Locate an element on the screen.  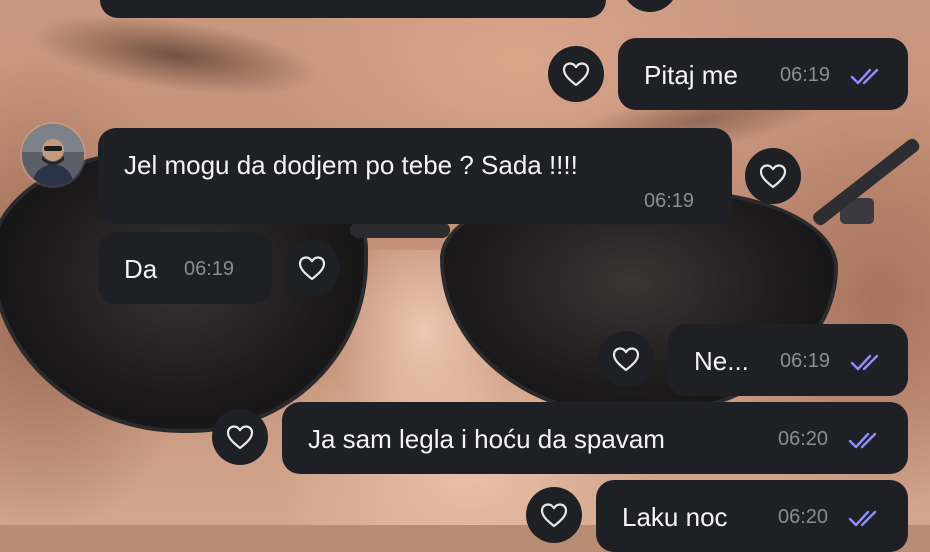
message-text: Pitaj me is located at coordinates (691, 75).